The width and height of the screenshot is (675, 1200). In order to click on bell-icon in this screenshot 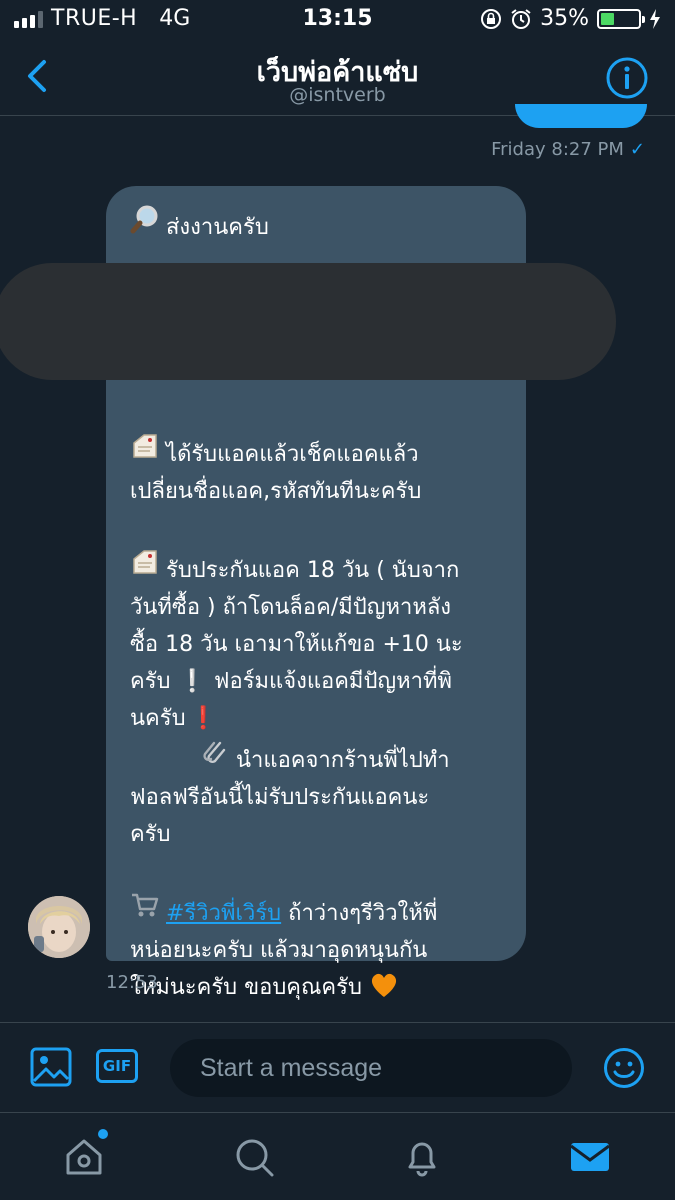, I will do `click(422, 1159)`.